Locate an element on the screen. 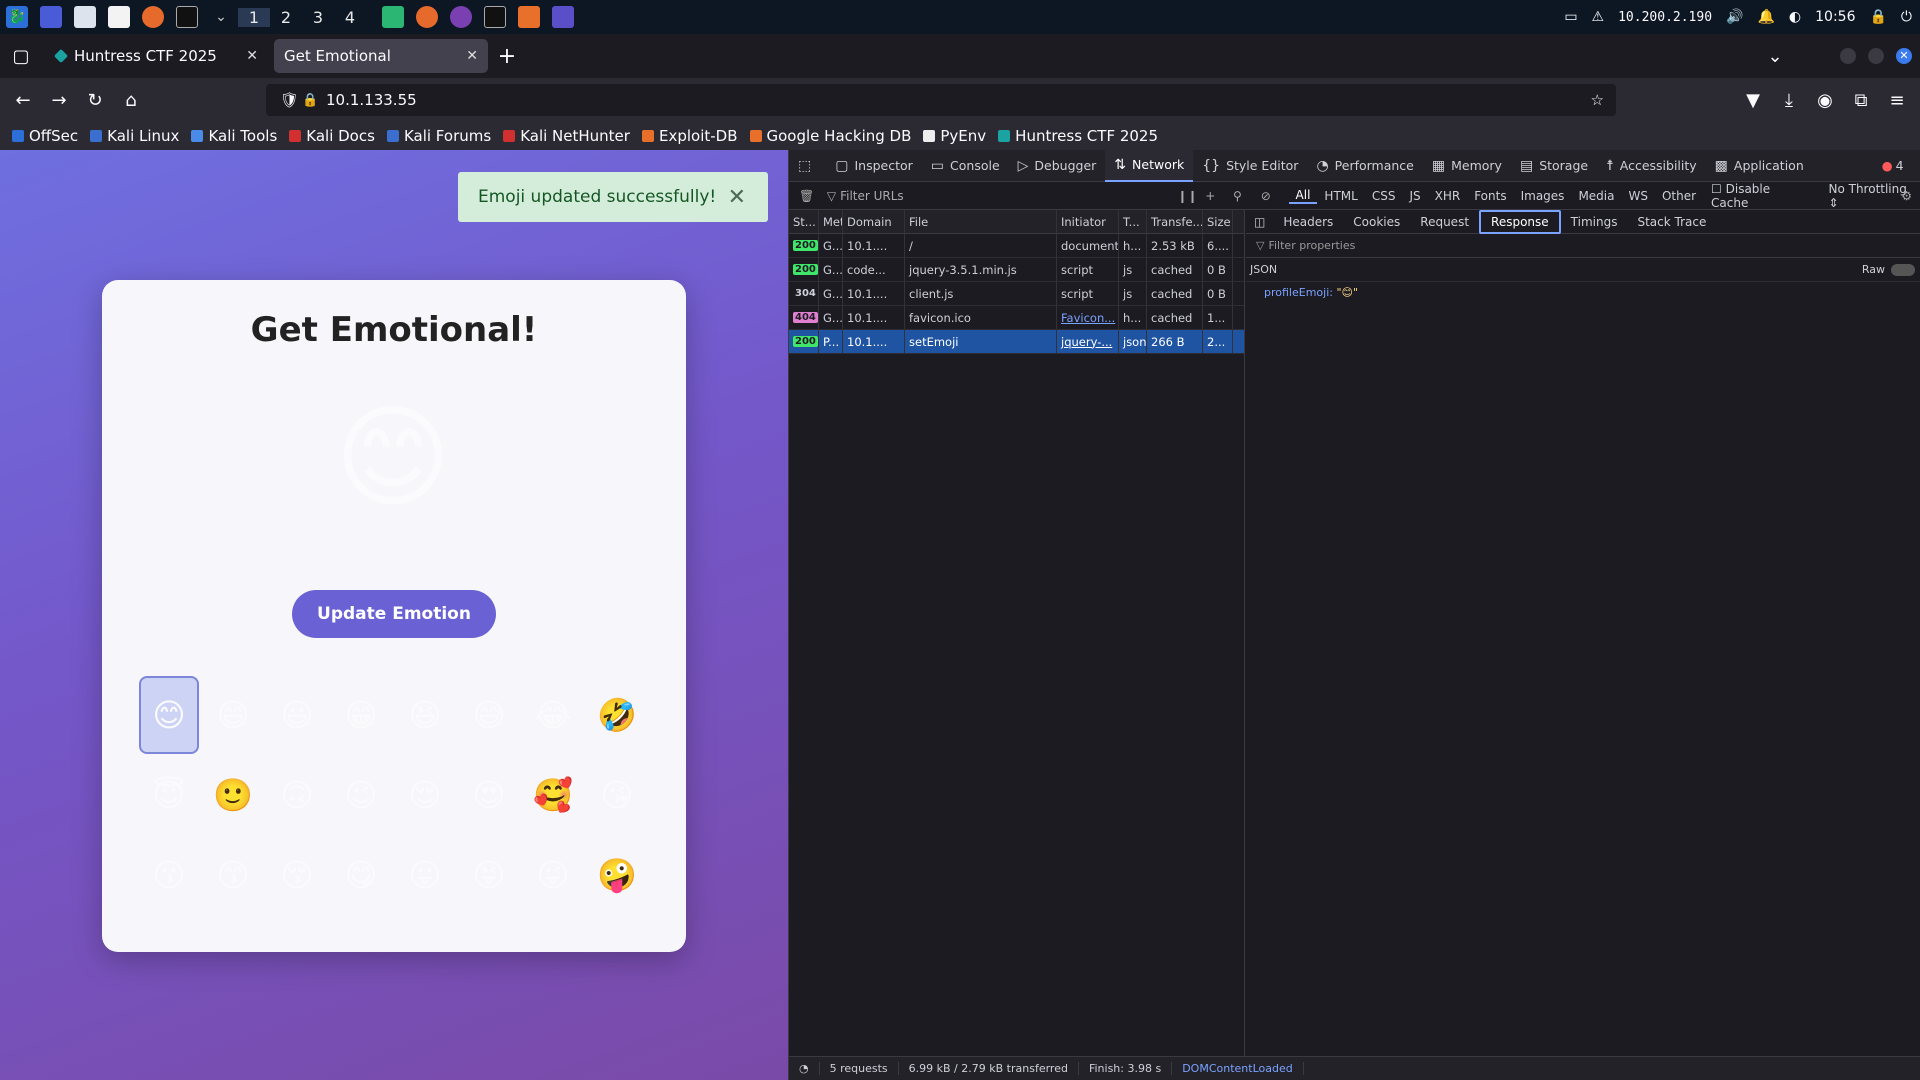 This screenshot has height=1080, width=1920. trash-icon: 🗑 is located at coordinates (809, 196).